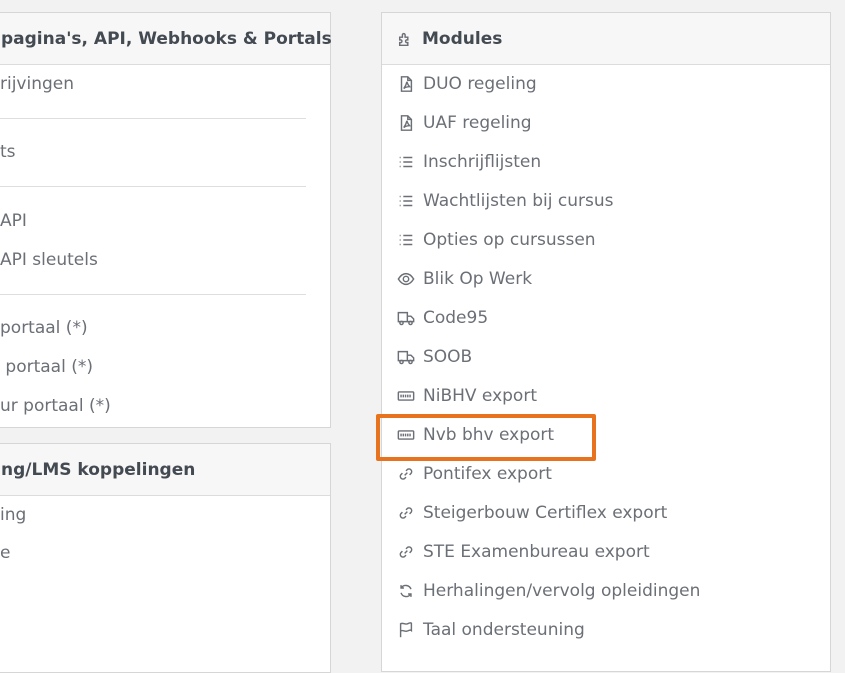 The height and width of the screenshot is (673, 845). Describe the element at coordinates (496, 240) in the screenshot. I see `module-item-opties: Opties op cursussen` at that location.